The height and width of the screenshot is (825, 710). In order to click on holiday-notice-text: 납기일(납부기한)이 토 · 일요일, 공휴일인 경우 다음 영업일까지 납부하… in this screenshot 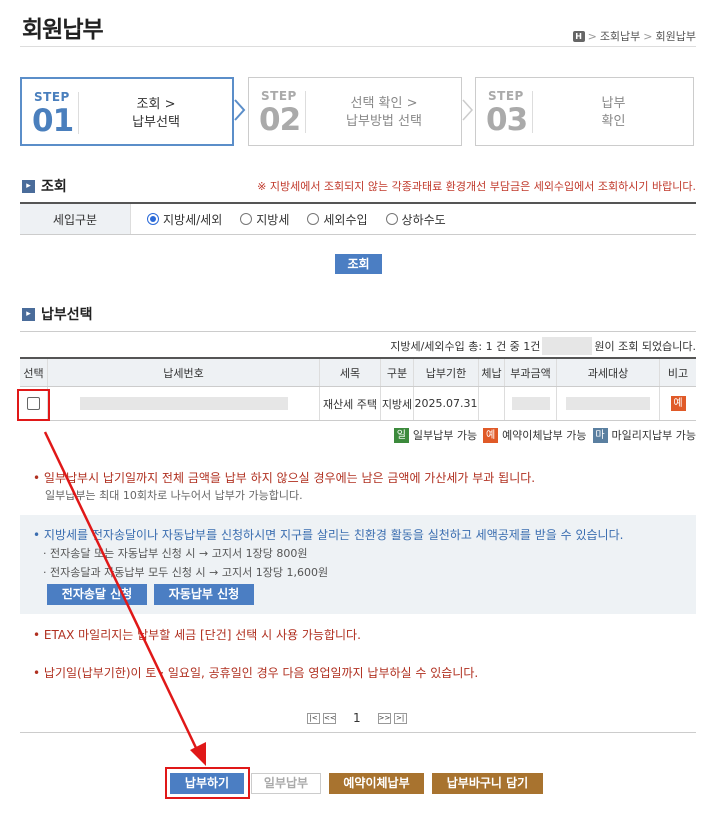, I will do `click(261, 673)`.